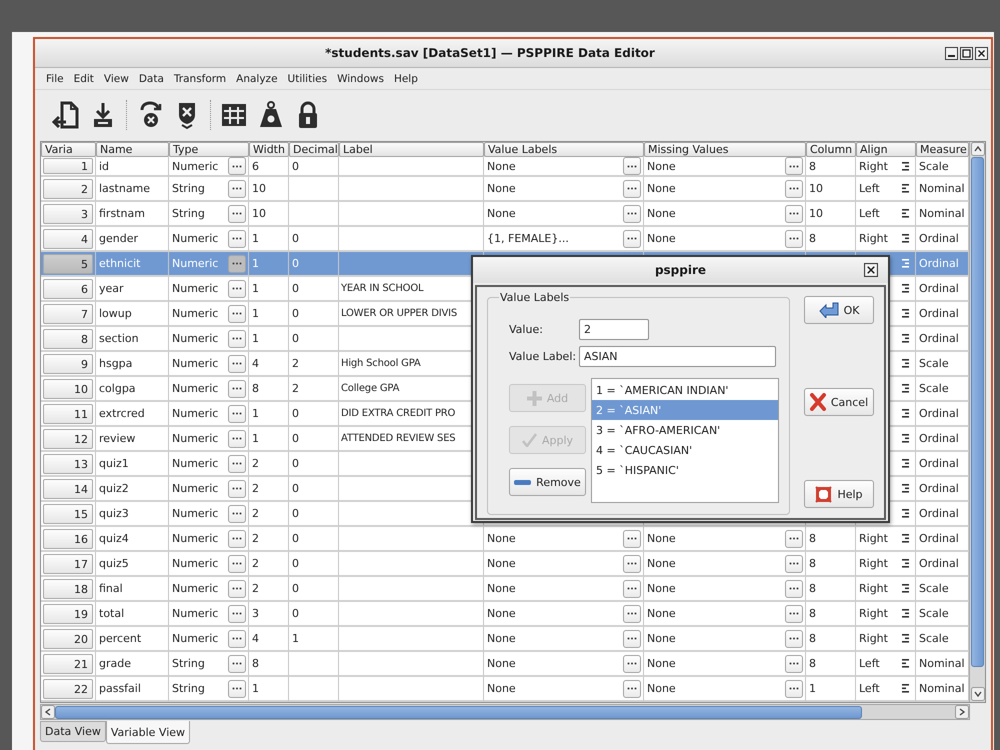  Describe the element at coordinates (117, 438) in the screenshot. I see `table-cell: review` at that location.